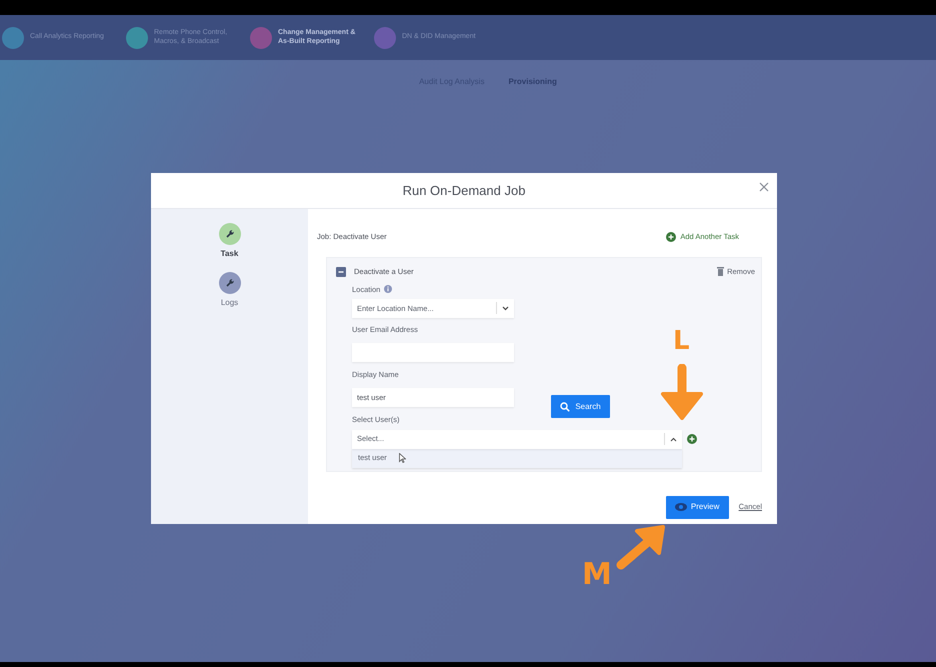 This screenshot has height=667, width=936. I want to click on eye-icon, so click(680, 507).